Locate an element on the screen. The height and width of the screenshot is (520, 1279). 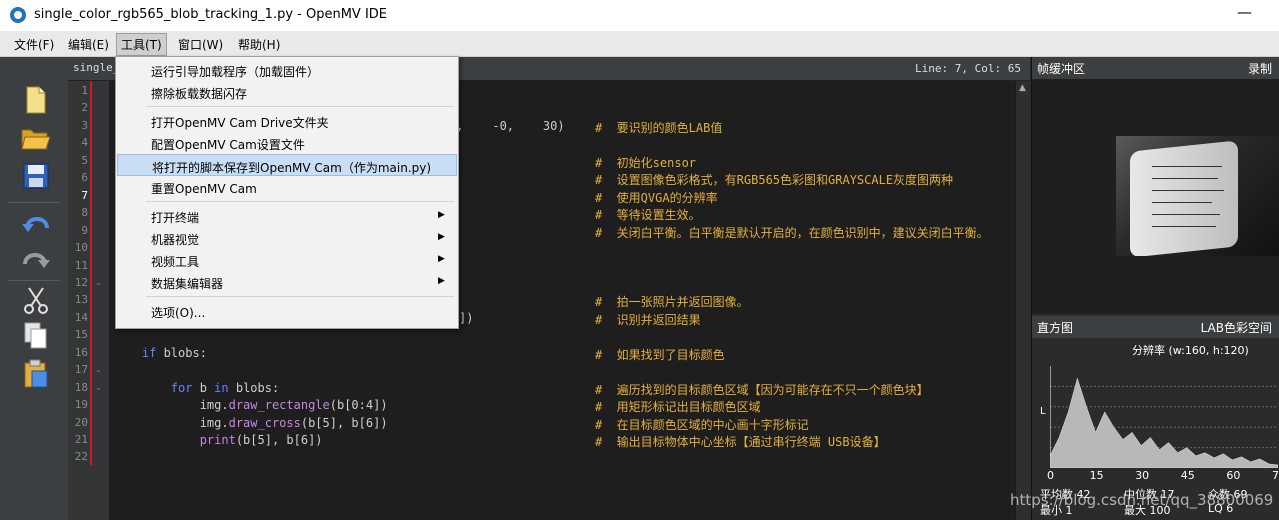
tools-menu-item: 数据集编辑器 ▶ is located at coordinates (287, 282).